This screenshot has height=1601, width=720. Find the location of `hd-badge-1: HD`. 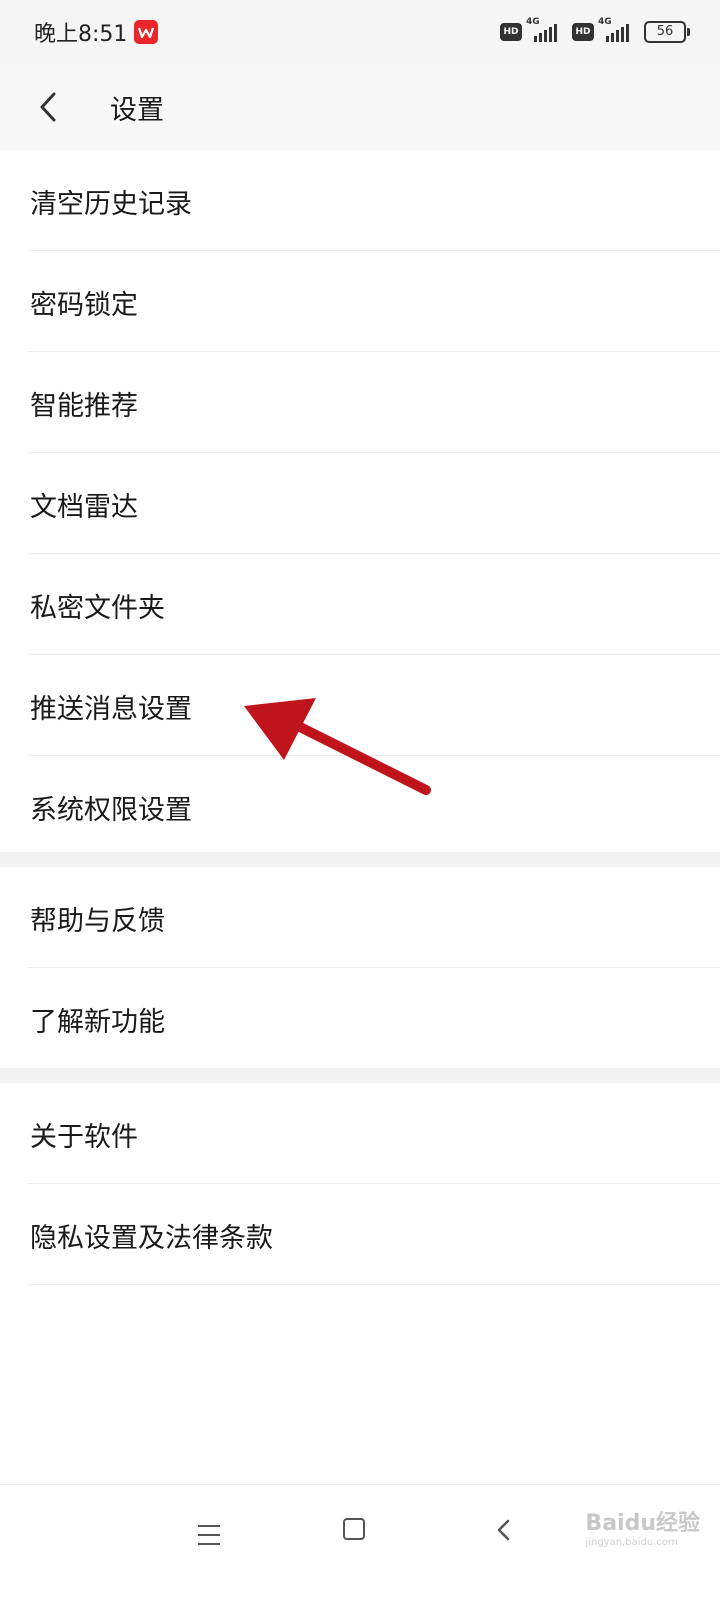

hd-badge-1: HD is located at coordinates (511, 32).